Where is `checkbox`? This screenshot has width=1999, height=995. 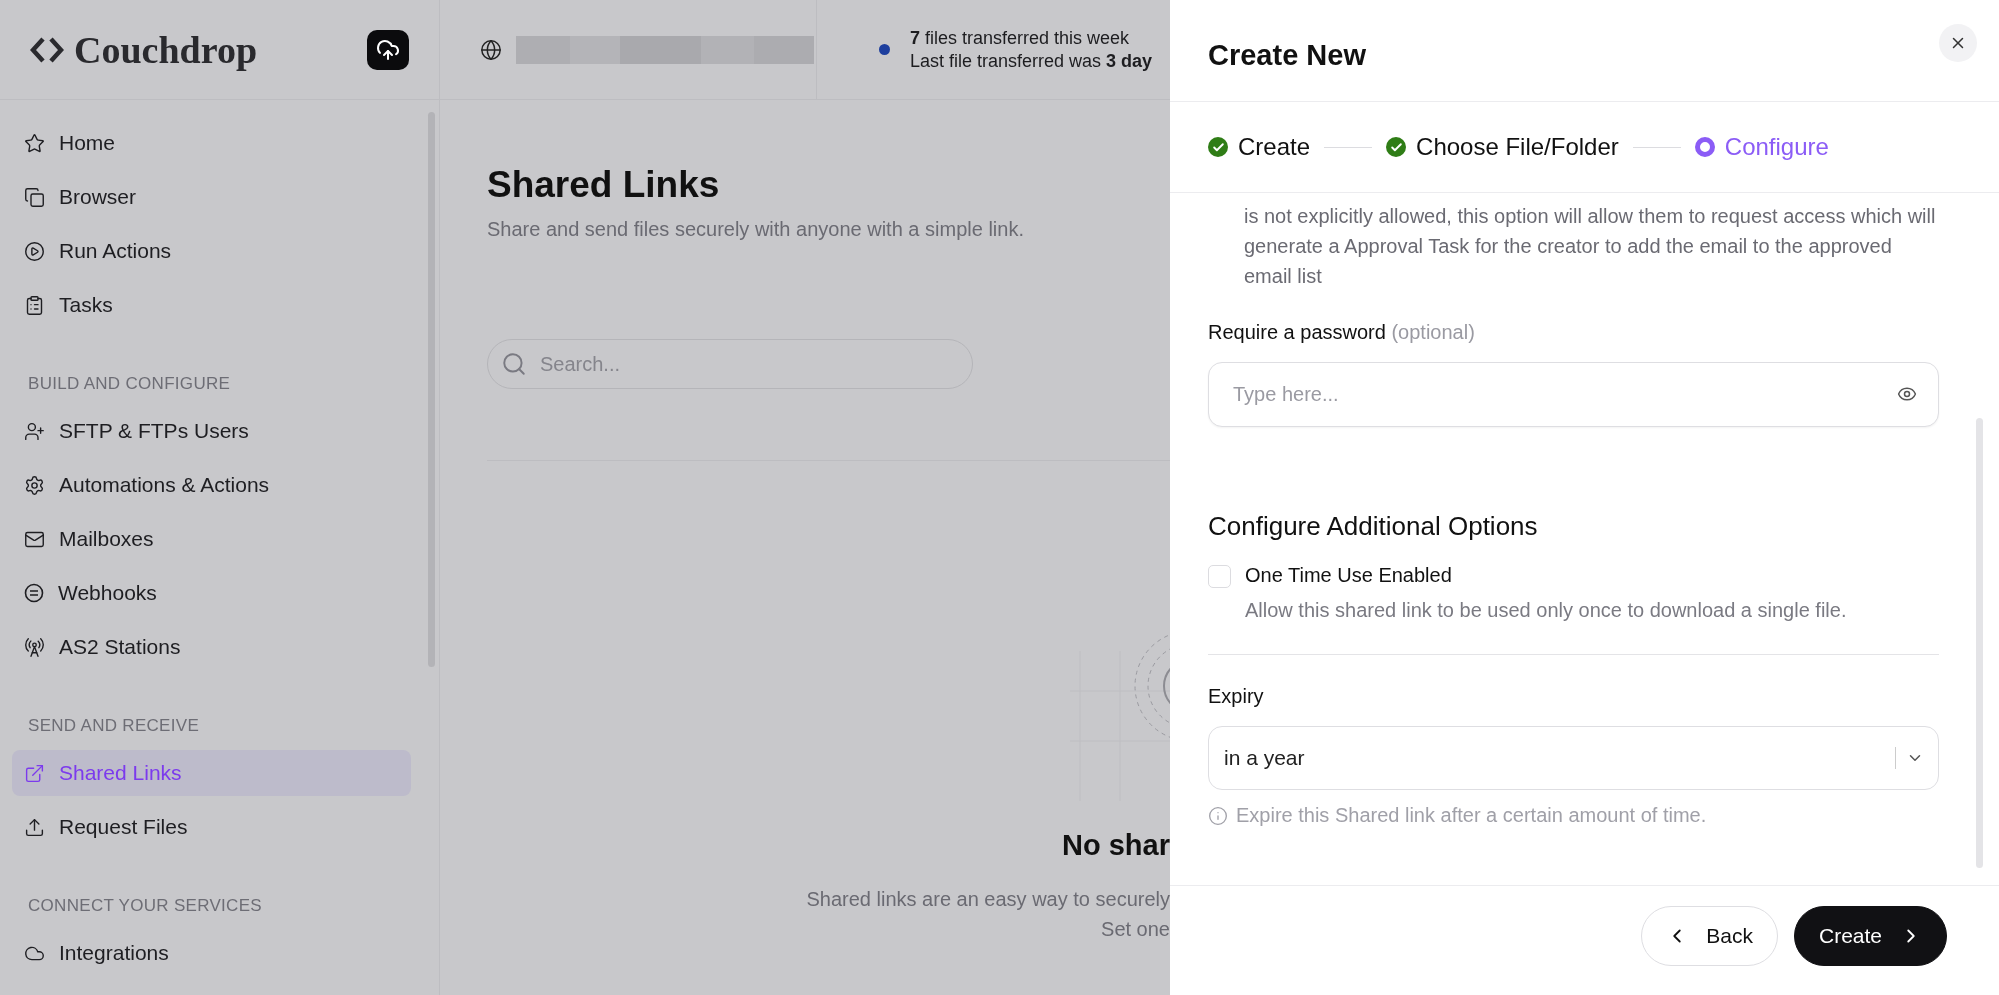 checkbox is located at coordinates (1219, 576).